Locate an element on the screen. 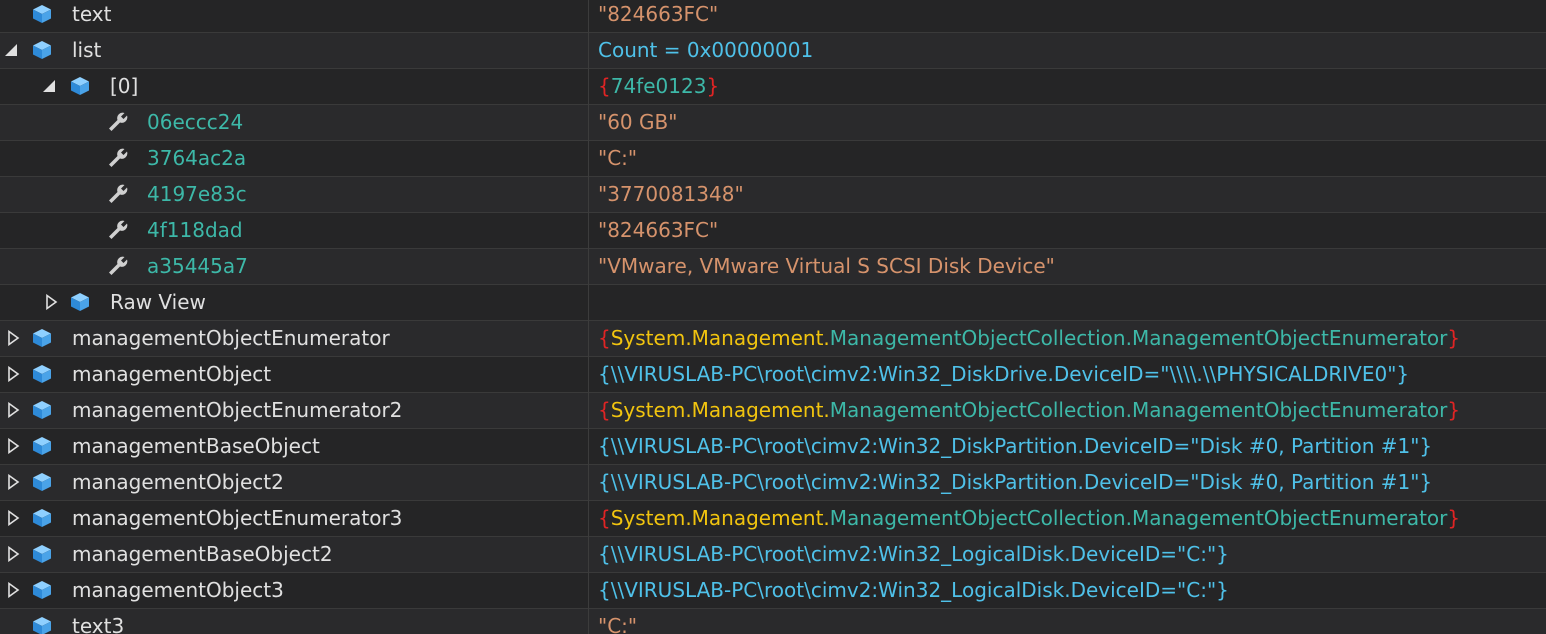  object-id: 74fe0123 is located at coordinates (658, 86).